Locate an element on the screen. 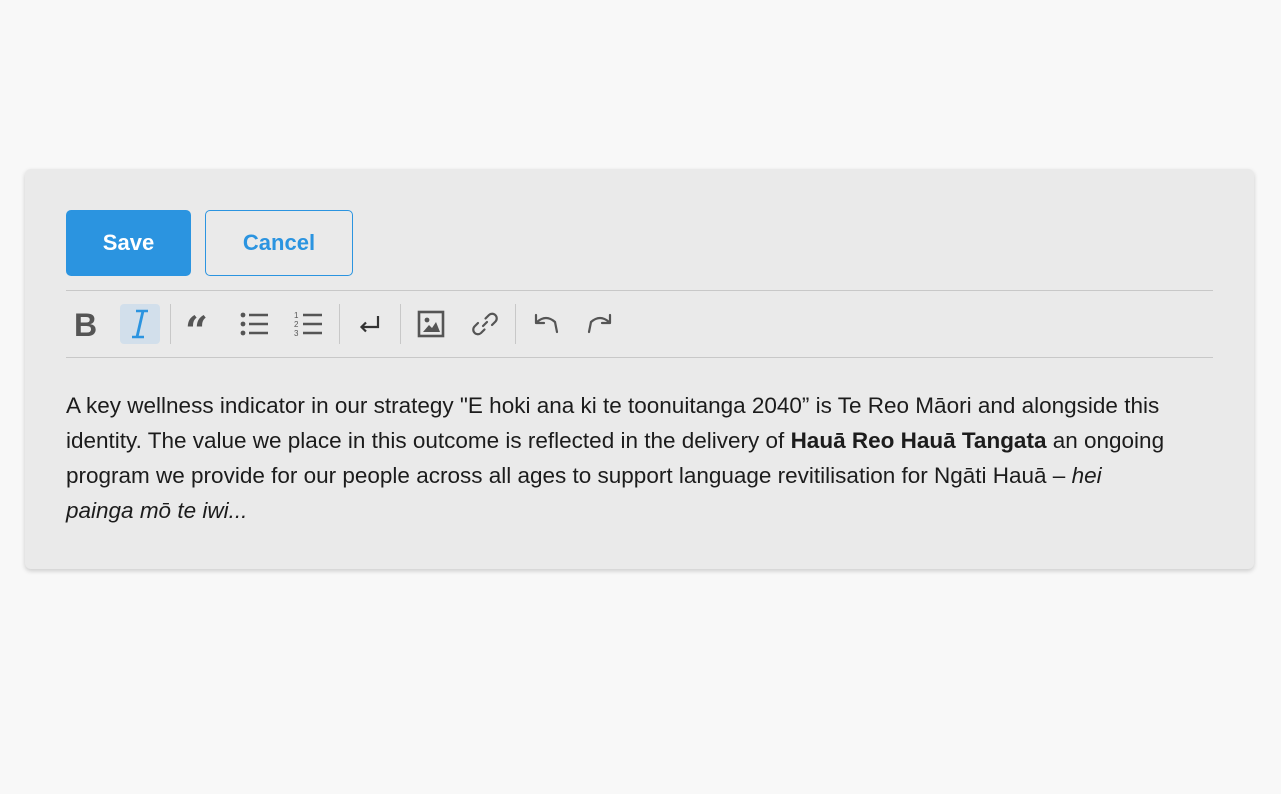 The width and height of the screenshot is (1281, 794). link-button is located at coordinates (485, 324).